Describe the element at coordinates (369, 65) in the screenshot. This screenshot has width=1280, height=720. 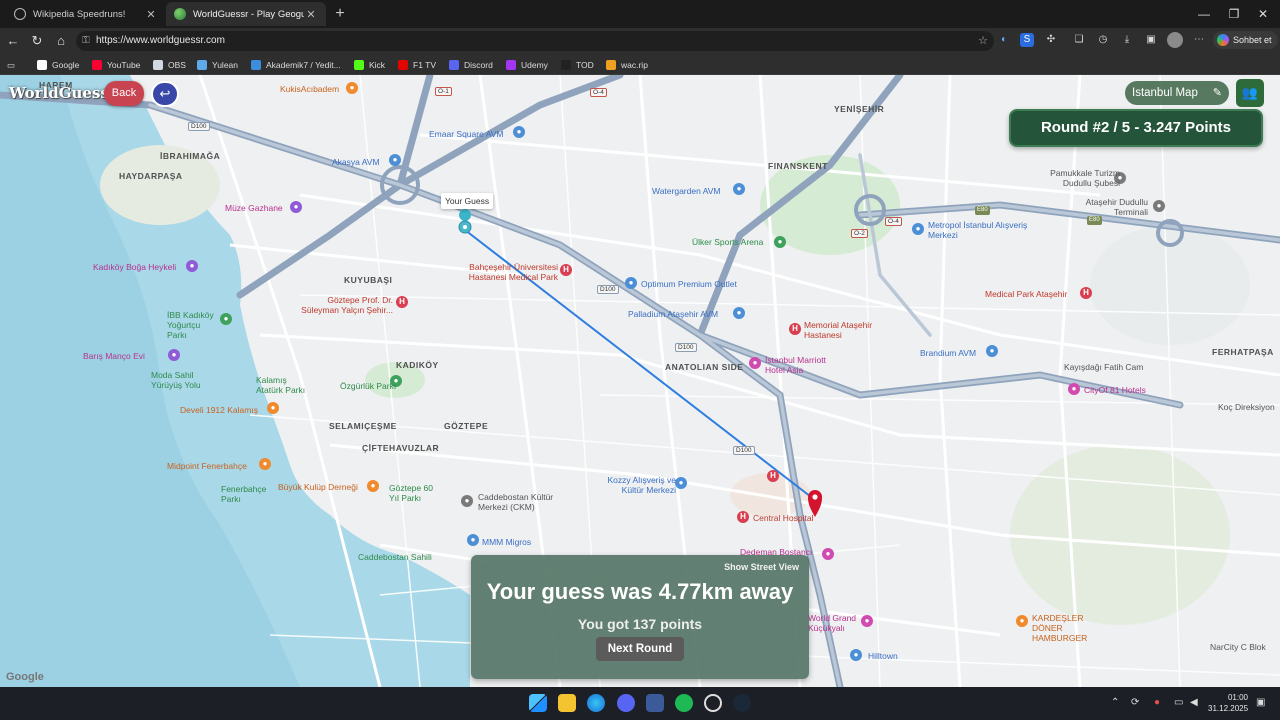
I see `bookmark-item: Kick` at that location.